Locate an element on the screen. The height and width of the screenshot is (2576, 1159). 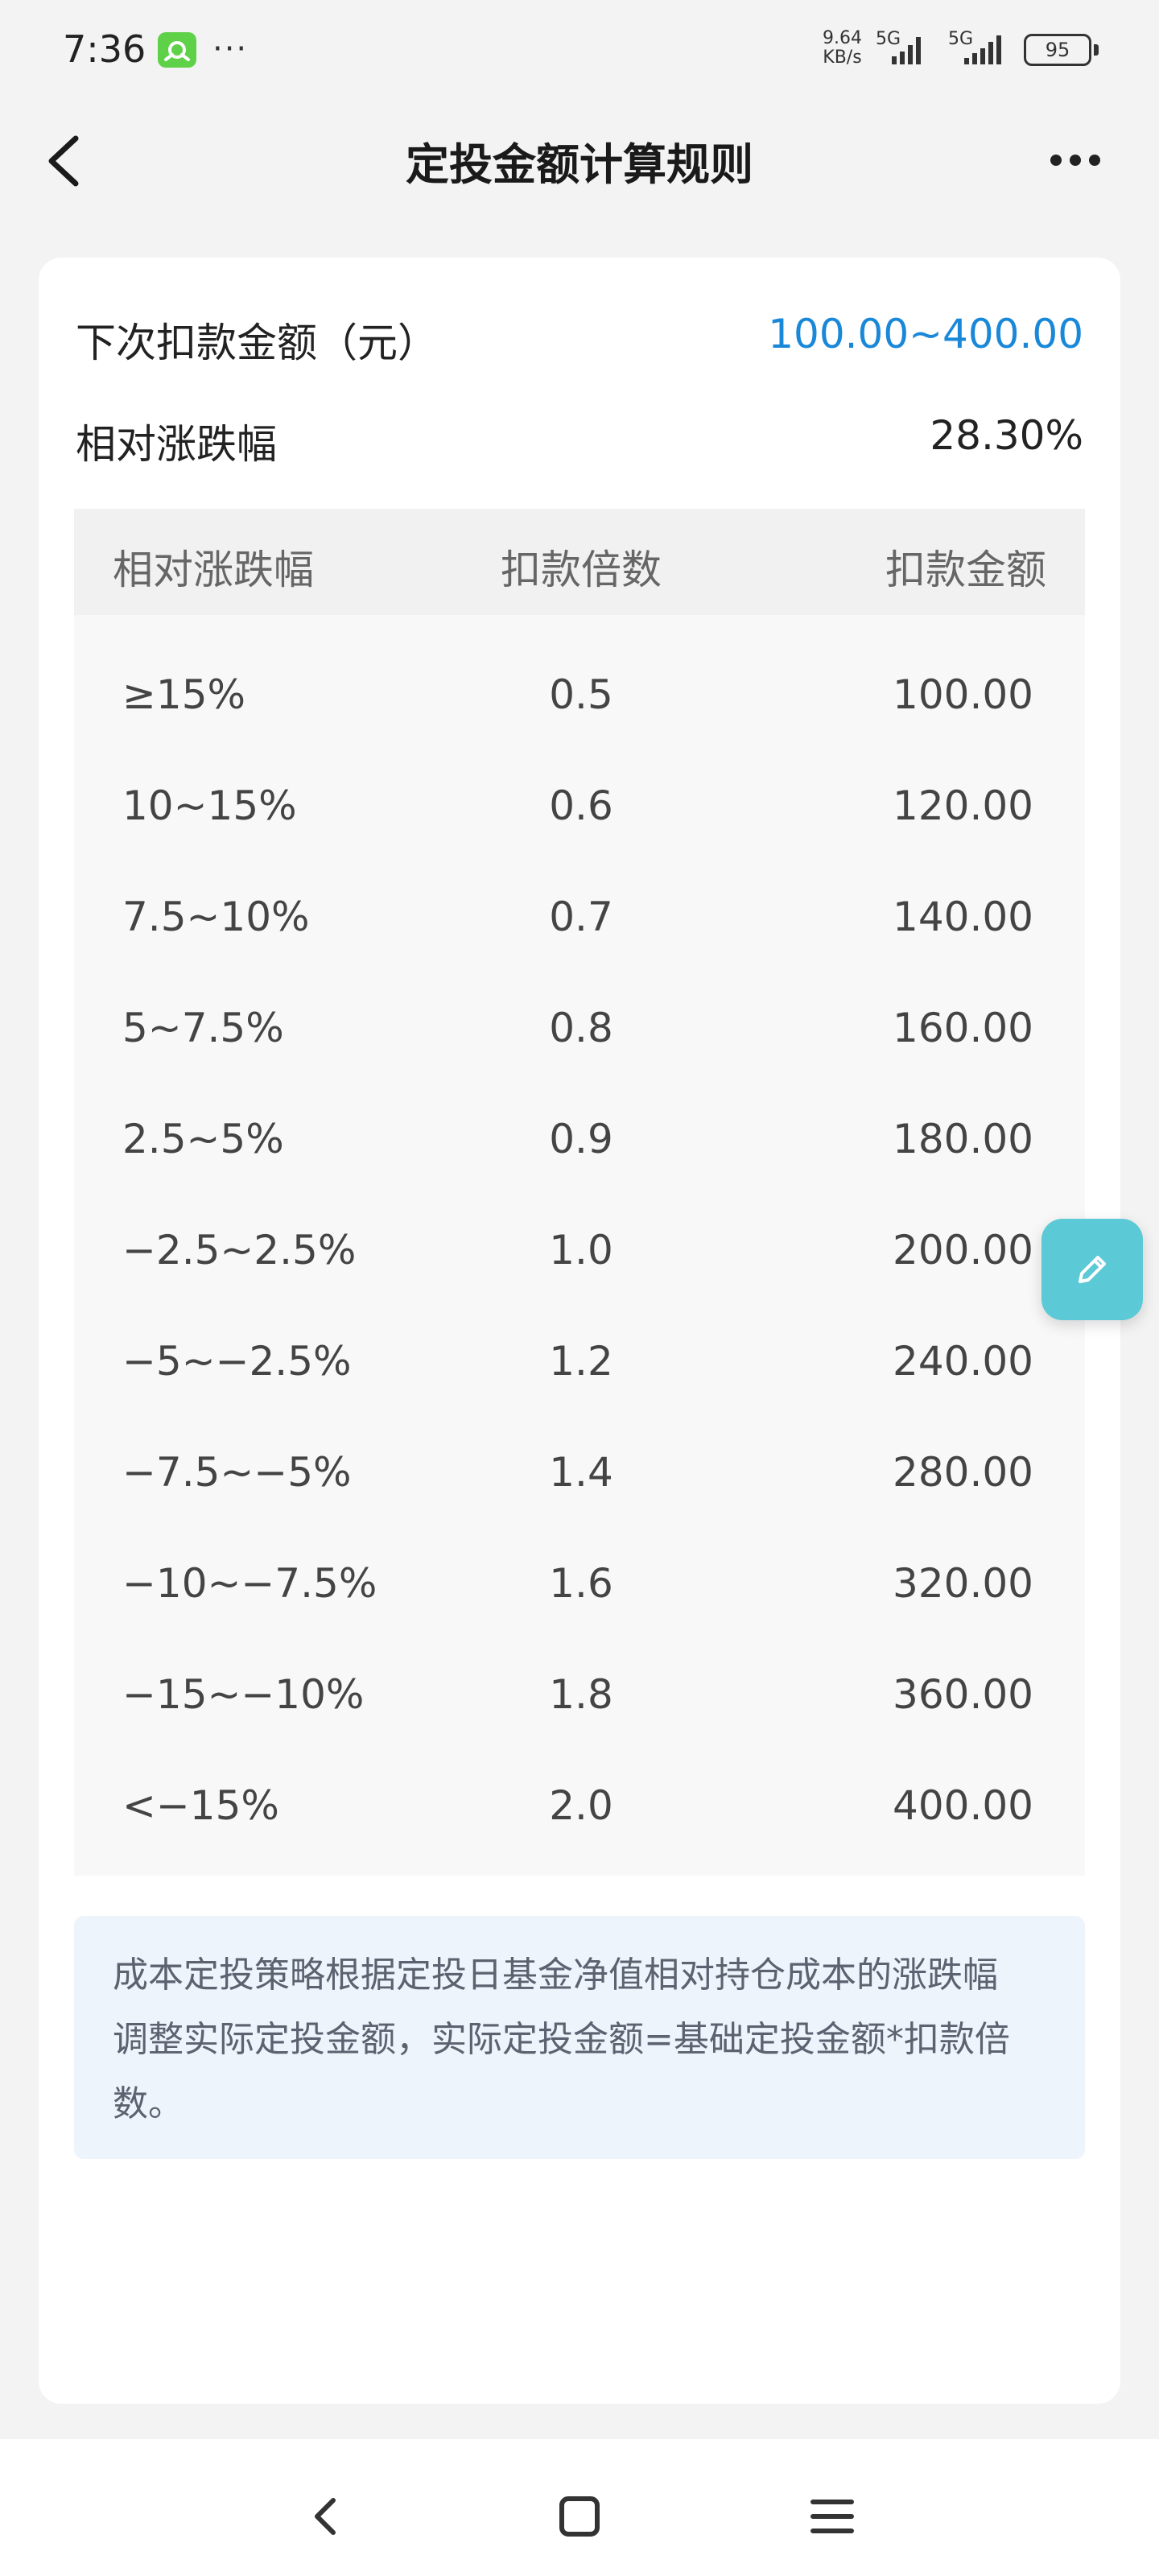
table-row: −7.5~−5% 1.4 280.00 is located at coordinates (579, 1469).